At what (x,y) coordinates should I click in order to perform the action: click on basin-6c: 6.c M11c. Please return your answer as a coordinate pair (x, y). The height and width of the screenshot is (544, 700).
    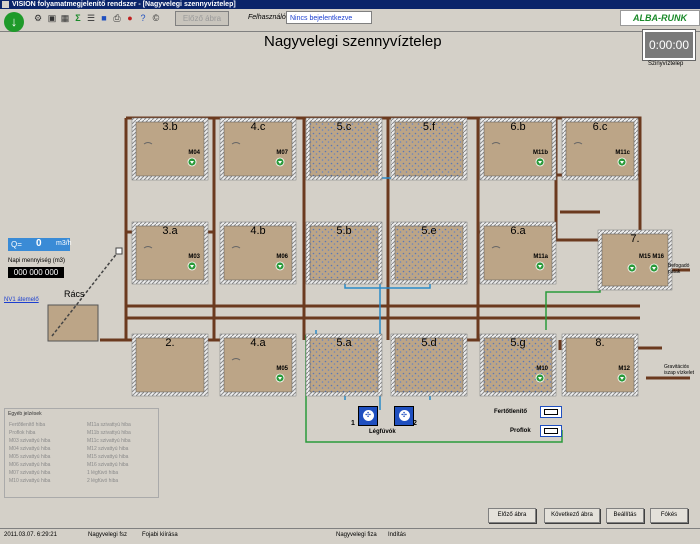
    Looking at the image, I should click on (600, 149).